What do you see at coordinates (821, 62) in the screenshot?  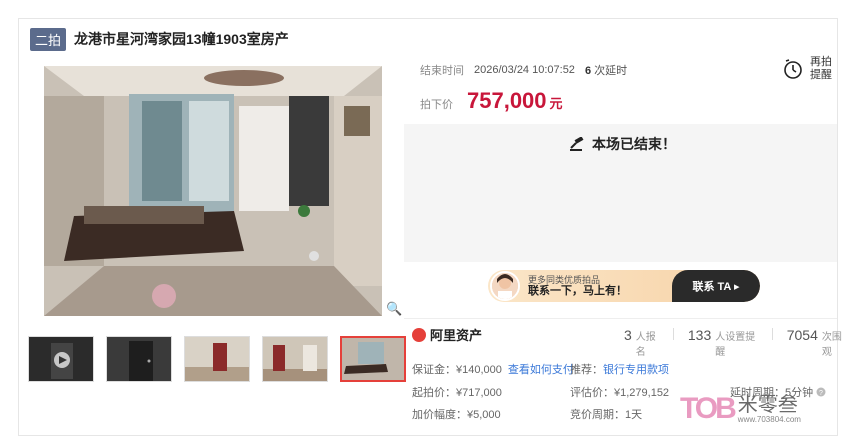 I see `remind-line1: 再拍` at bounding box center [821, 62].